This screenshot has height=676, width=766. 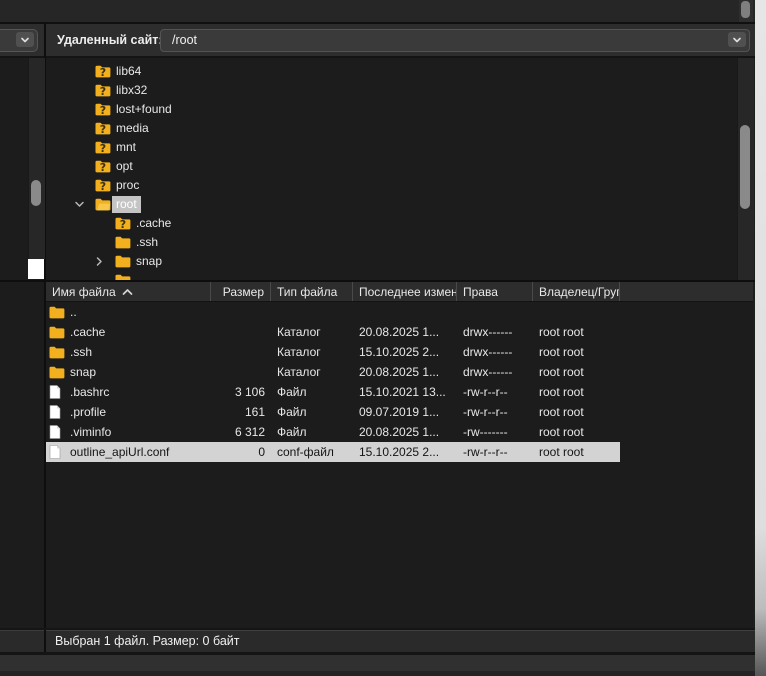 I want to click on file-row-..: .., so click(x=333, y=312).